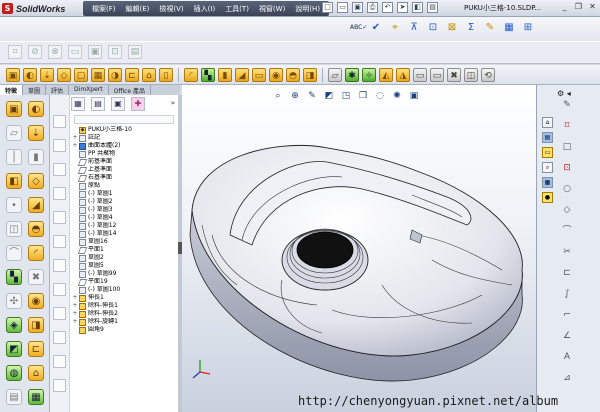 The image size is (600, 412). What do you see at coordinates (567, 273) in the screenshot?
I see `offset-icon: ⊏` at bounding box center [567, 273].